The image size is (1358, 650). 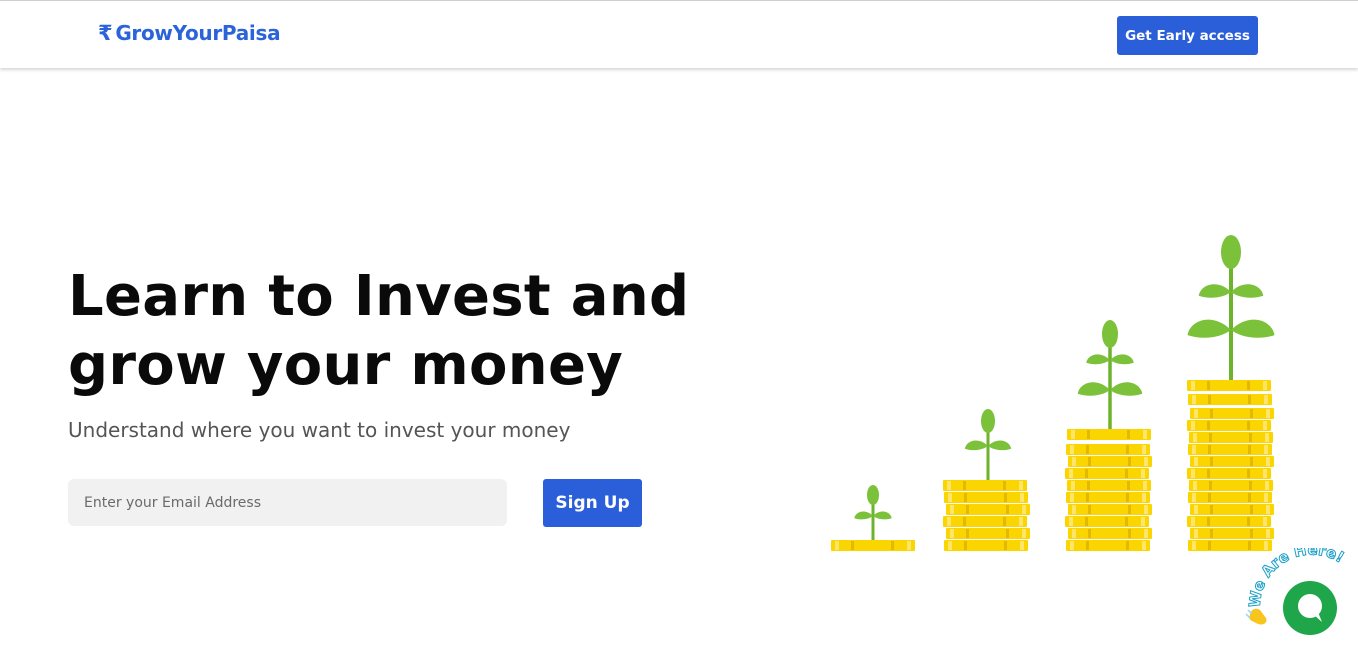 What do you see at coordinates (679, 34) in the screenshot?
I see `top-navbar: ₹ GrowYourPaisa Get Early access` at bounding box center [679, 34].